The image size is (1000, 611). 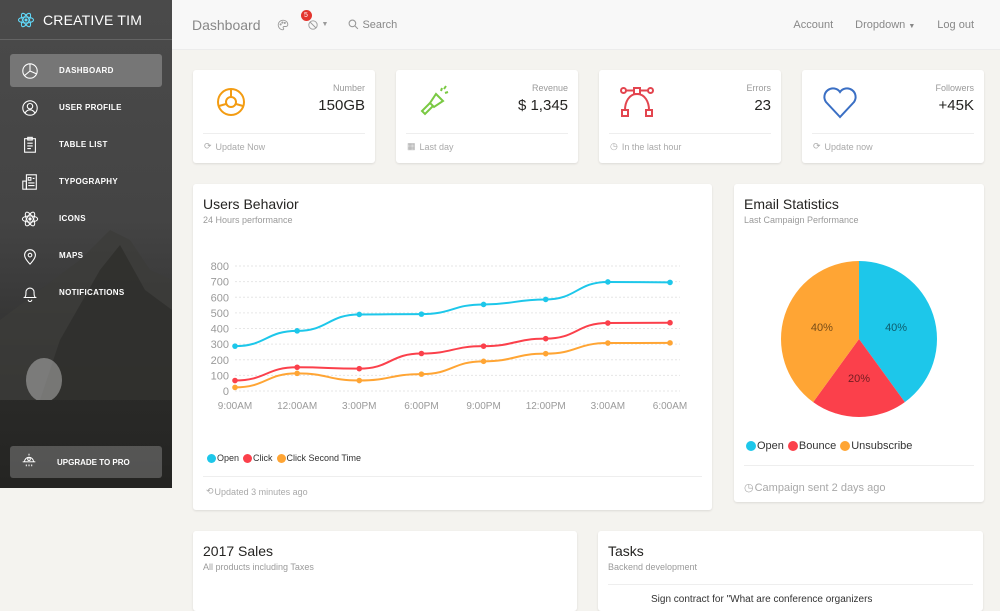 I want to click on sidebar-item-label: USER PROFILE, so click(x=90, y=107).